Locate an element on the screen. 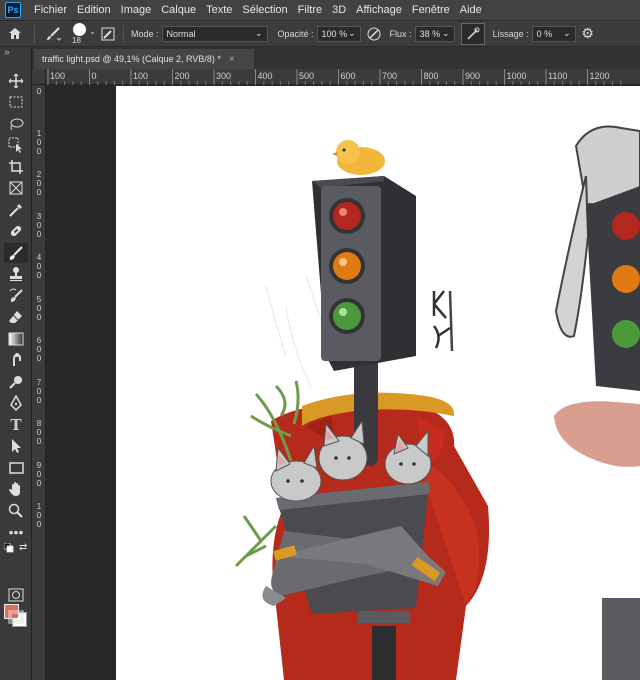 The width and height of the screenshot is (640, 680). crop-tool-icon is located at coordinates (16, 167).